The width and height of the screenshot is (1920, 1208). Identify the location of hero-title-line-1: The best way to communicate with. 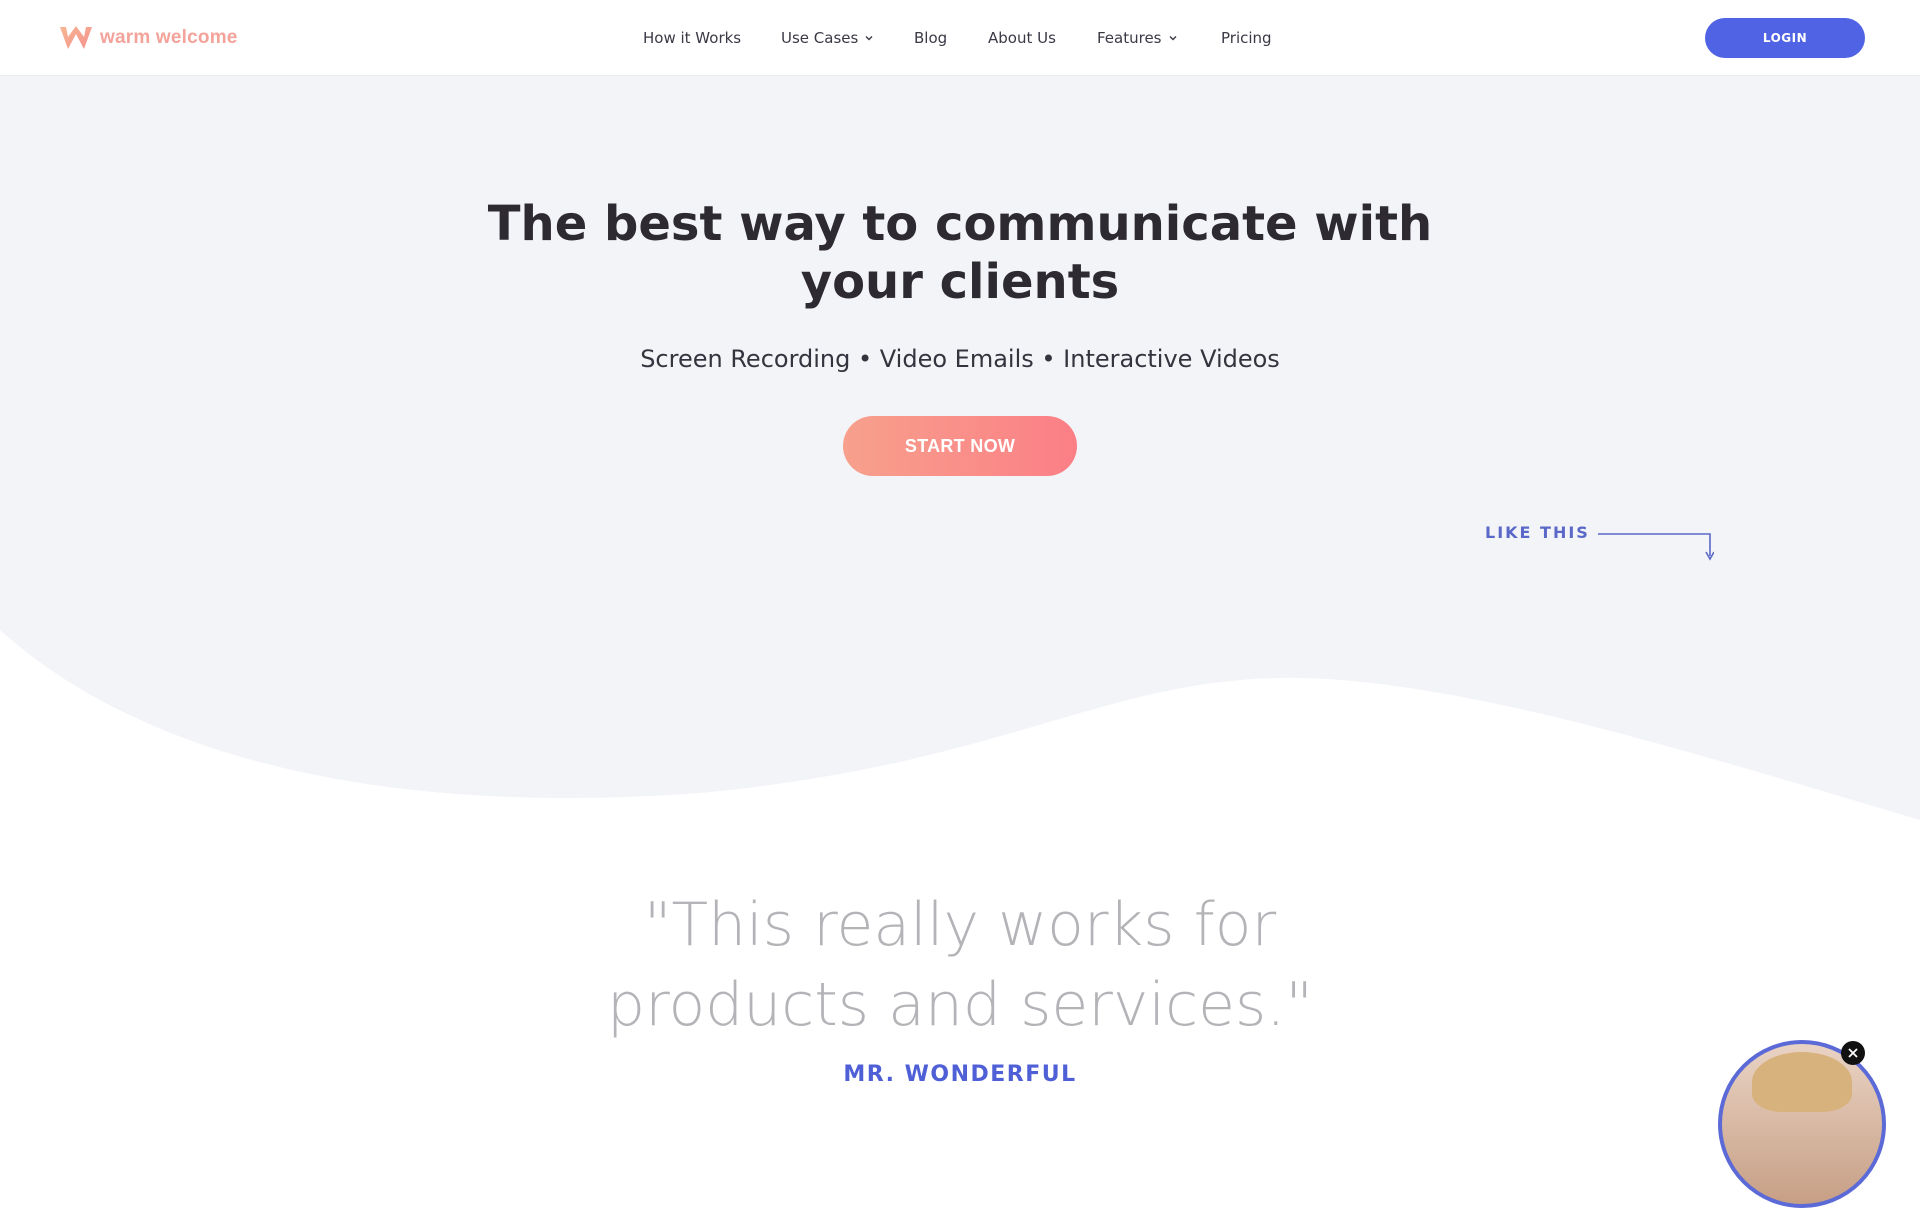
(960, 224).